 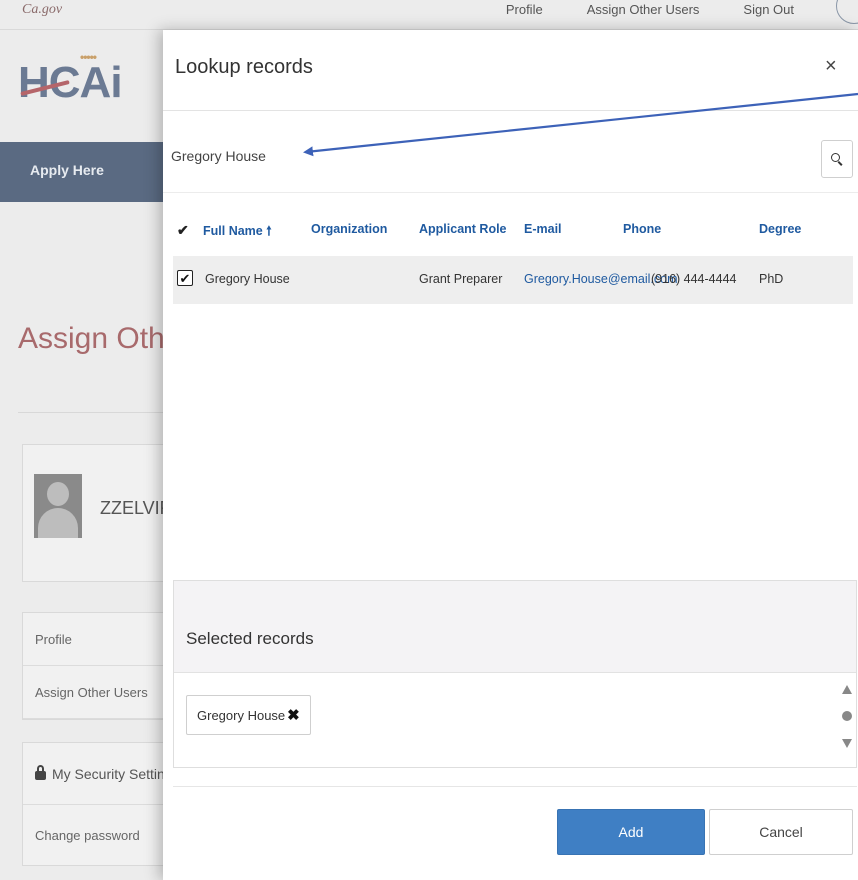 What do you see at coordinates (631, 832) in the screenshot?
I see `add-button: Add` at bounding box center [631, 832].